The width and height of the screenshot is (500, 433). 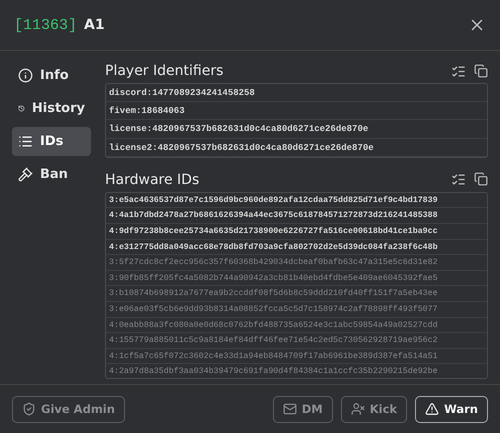 What do you see at coordinates (296, 278) in the screenshot?
I see `identifier-row: 3:90fb85ff205fc4a5082b744a90942a3cb81b40ebd4fdbe5e409ae6045392fae5` at bounding box center [296, 278].